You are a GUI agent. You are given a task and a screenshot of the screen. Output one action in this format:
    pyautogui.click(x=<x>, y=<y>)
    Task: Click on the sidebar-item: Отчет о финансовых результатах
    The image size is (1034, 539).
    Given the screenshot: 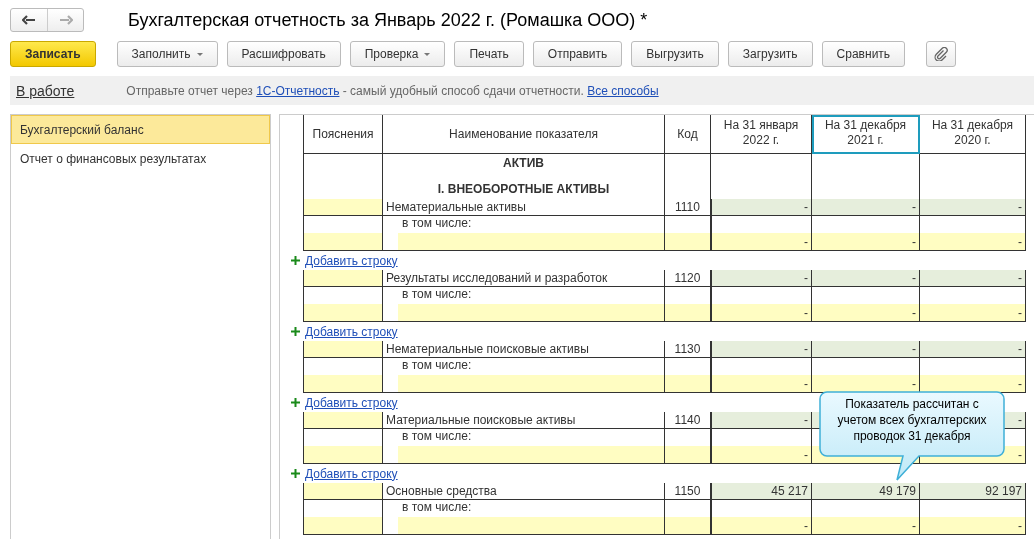 What is the action you would take?
    pyautogui.click(x=140, y=158)
    